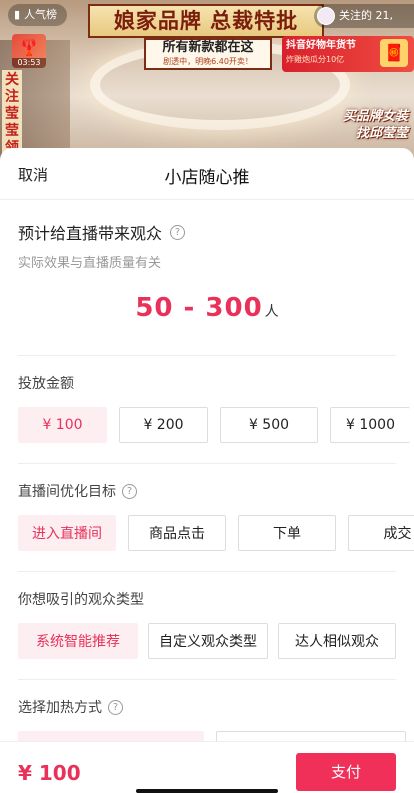  I want to click on audience-label: 你想吸引的观众类型, so click(81, 600).